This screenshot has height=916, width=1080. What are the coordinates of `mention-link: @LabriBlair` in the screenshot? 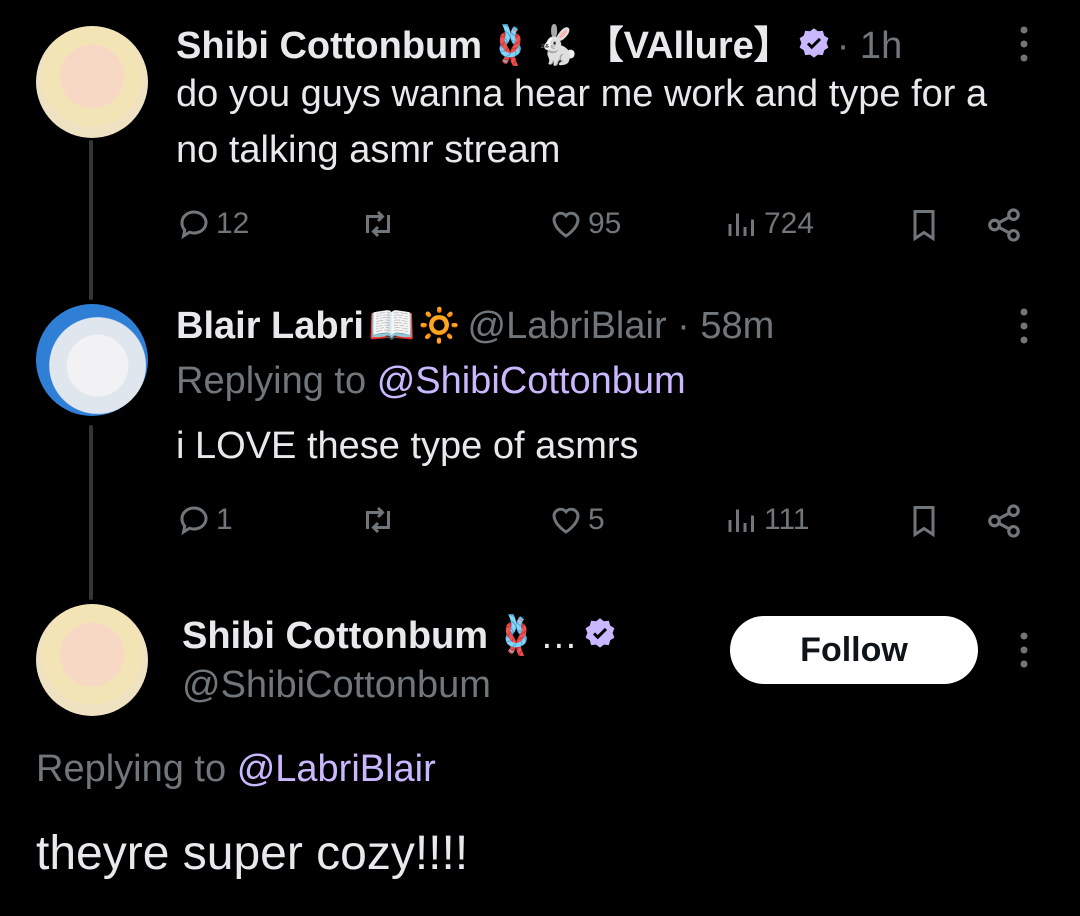 It's located at (336, 769).